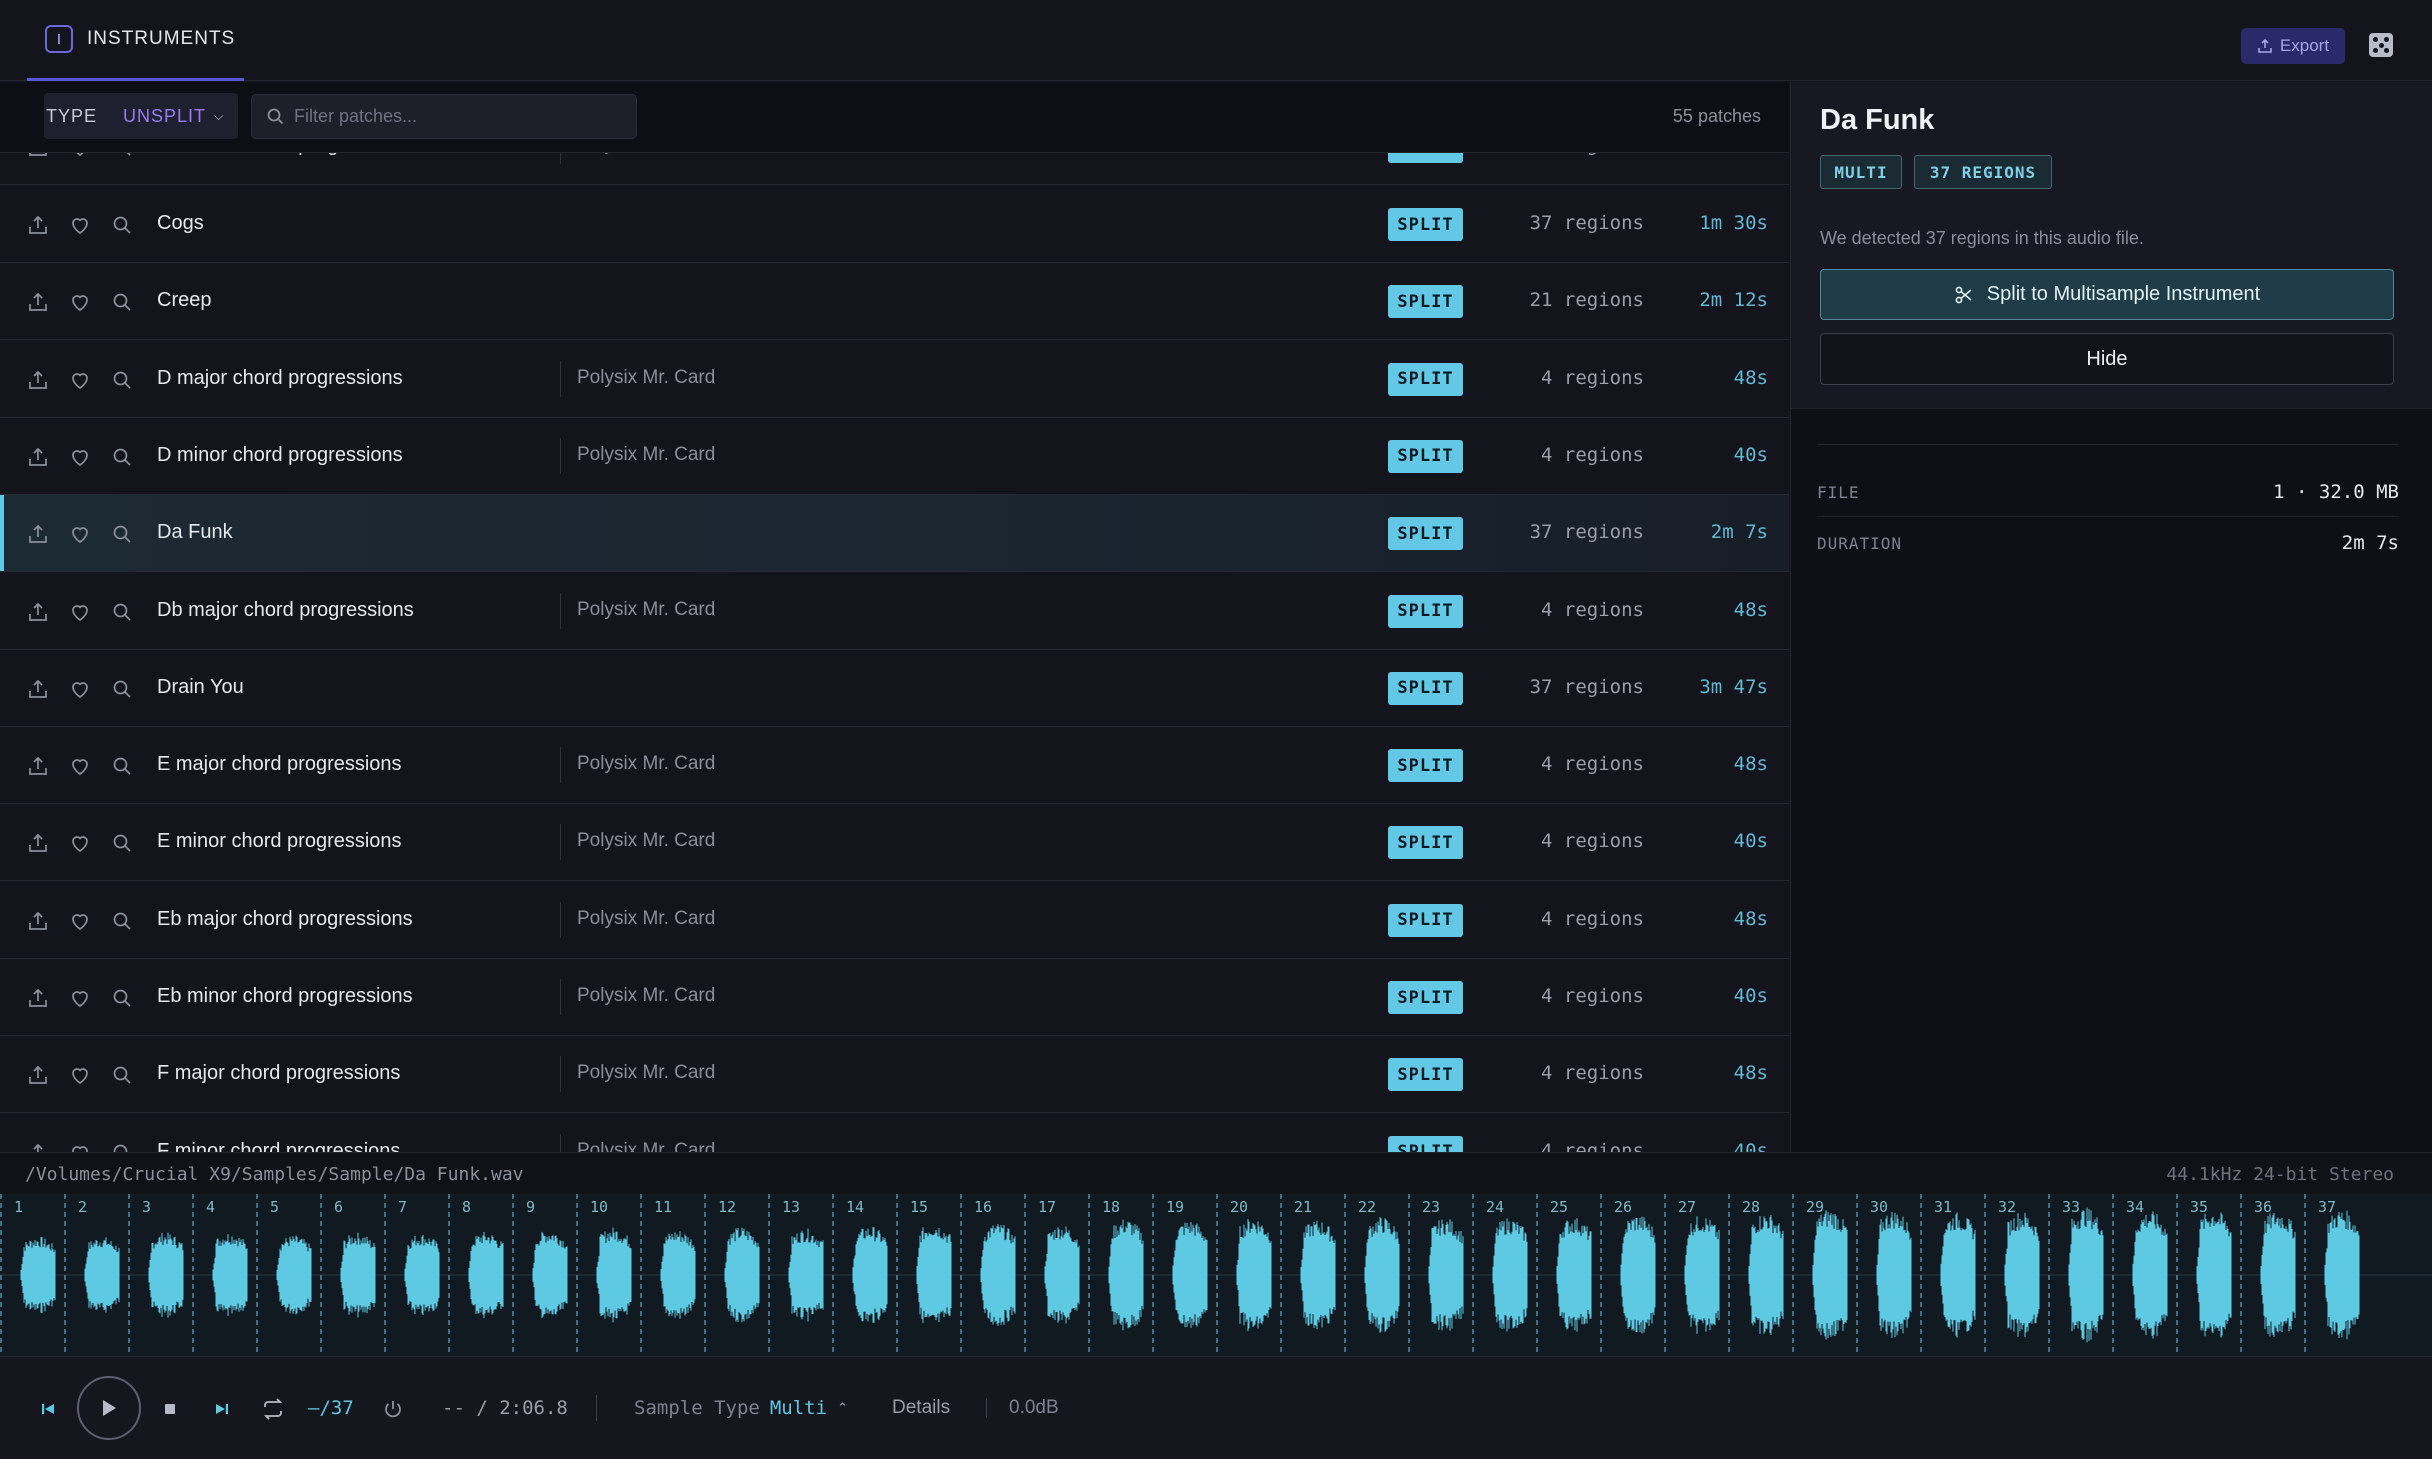 This screenshot has width=2432, height=1459. What do you see at coordinates (393, 1409) in the screenshot?
I see `power-icon` at bounding box center [393, 1409].